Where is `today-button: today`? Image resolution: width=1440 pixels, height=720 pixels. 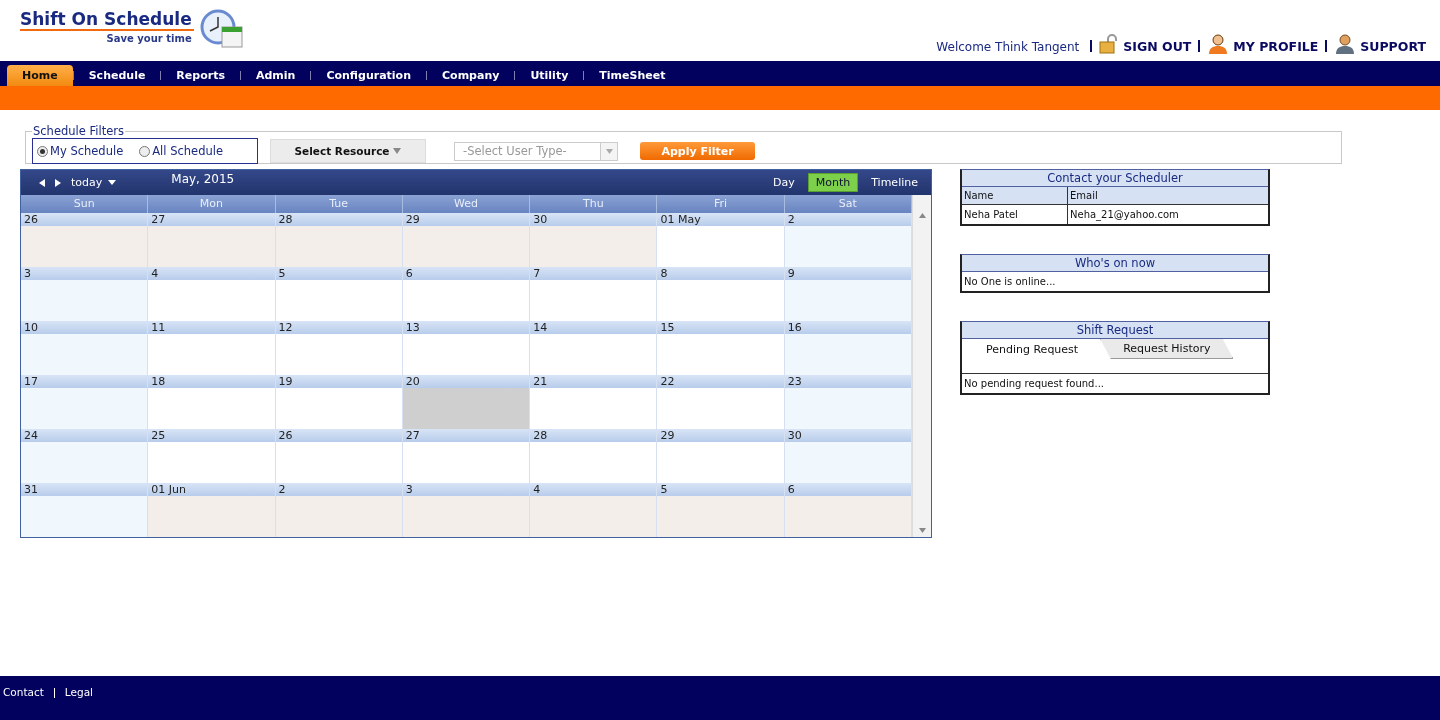 today-button: today is located at coordinates (94, 182).